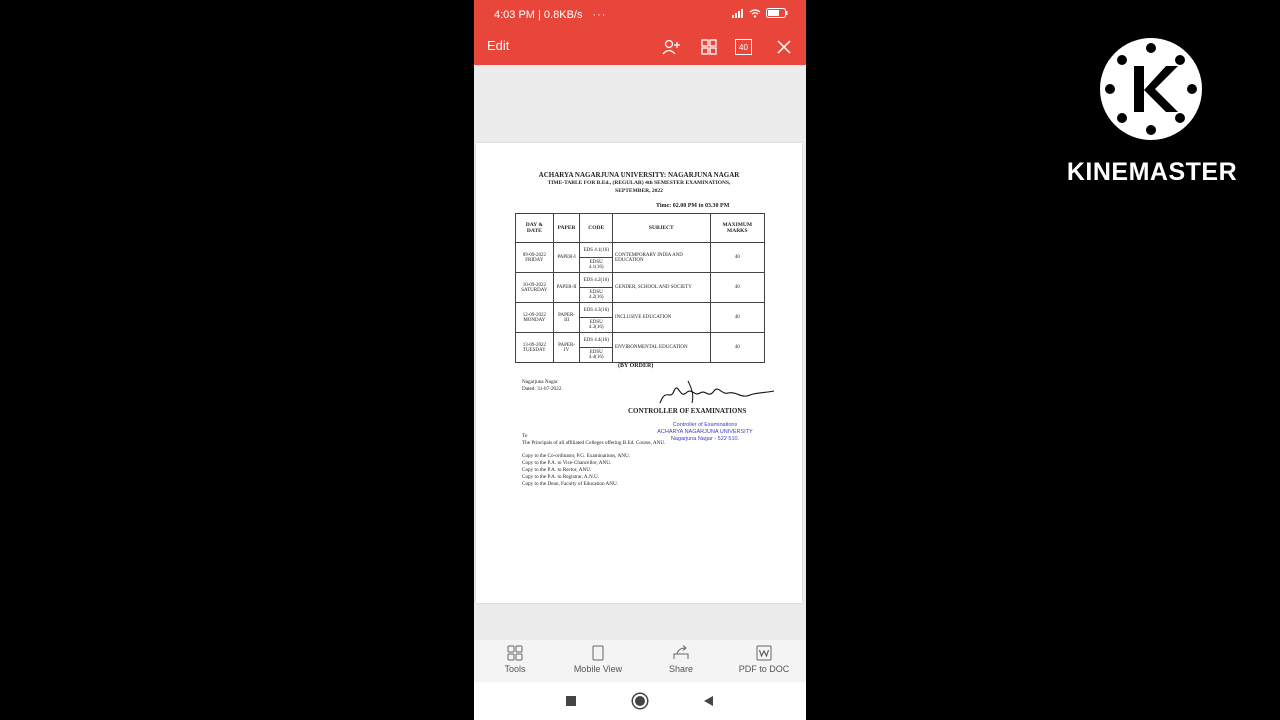 This screenshot has width=1280, height=720. Describe the element at coordinates (534, 317) in the screenshot. I see `row-date: 12-09-2022 MONDAY` at that location.